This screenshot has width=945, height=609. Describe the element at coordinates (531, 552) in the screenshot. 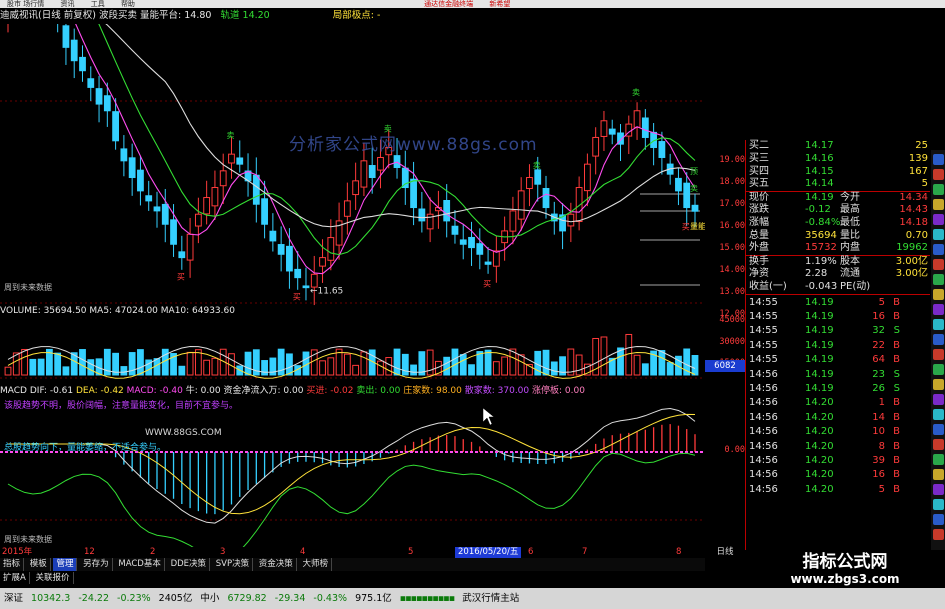

I see `x-tick: 6` at that location.